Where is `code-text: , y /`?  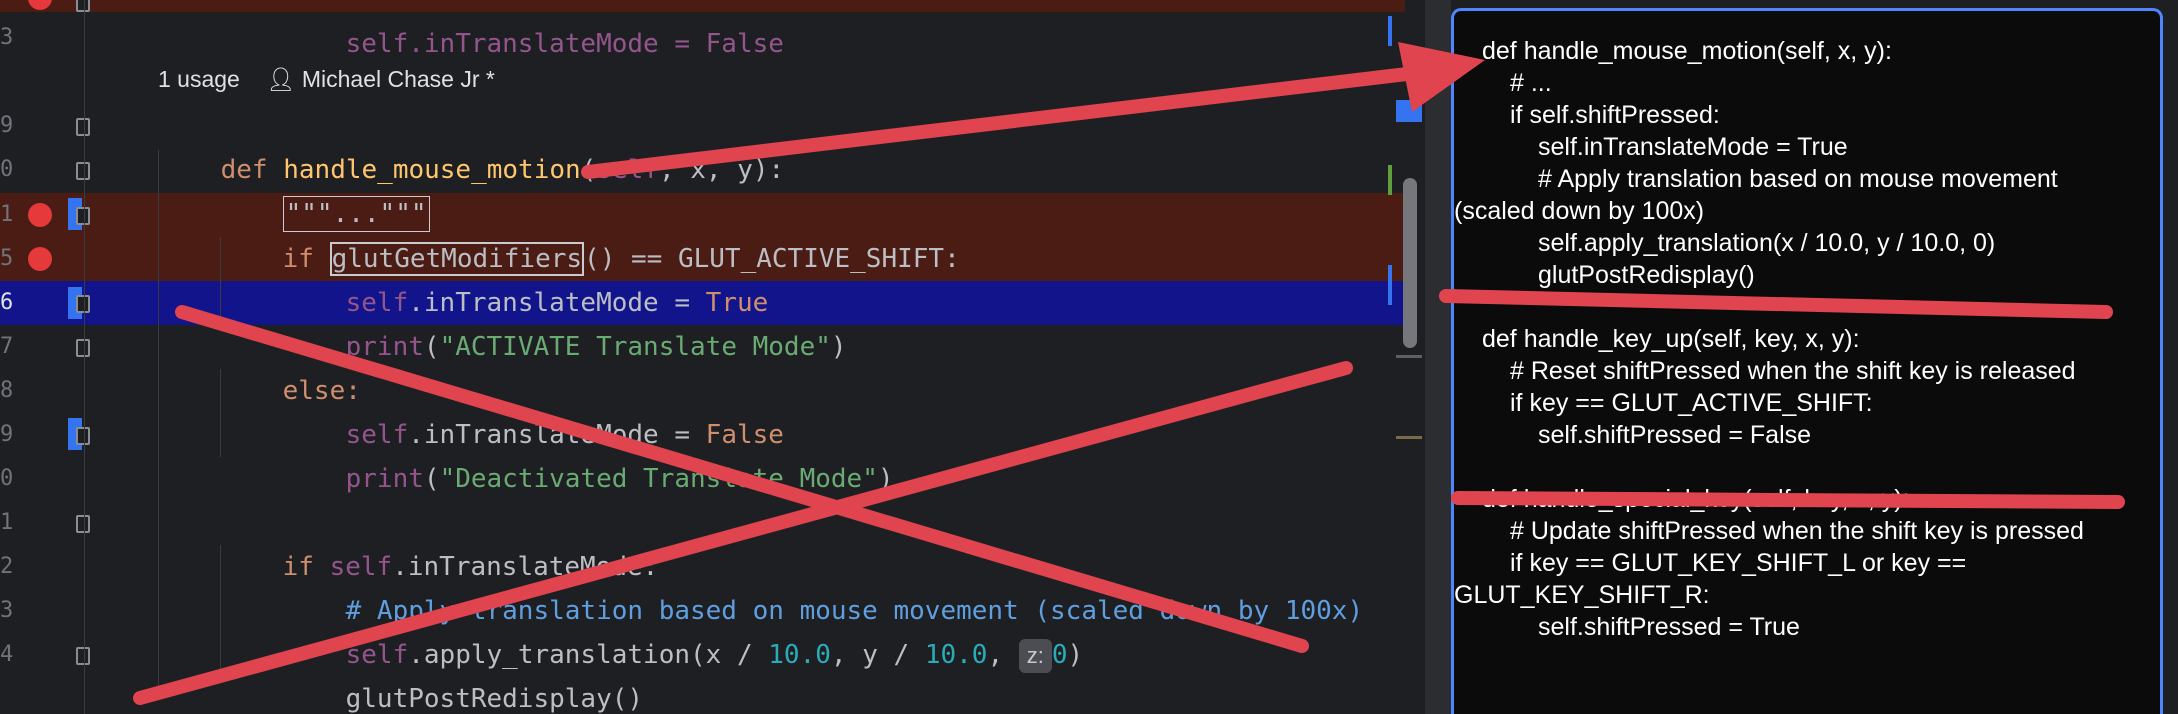
code-text: , y / is located at coordinates (877, 655).